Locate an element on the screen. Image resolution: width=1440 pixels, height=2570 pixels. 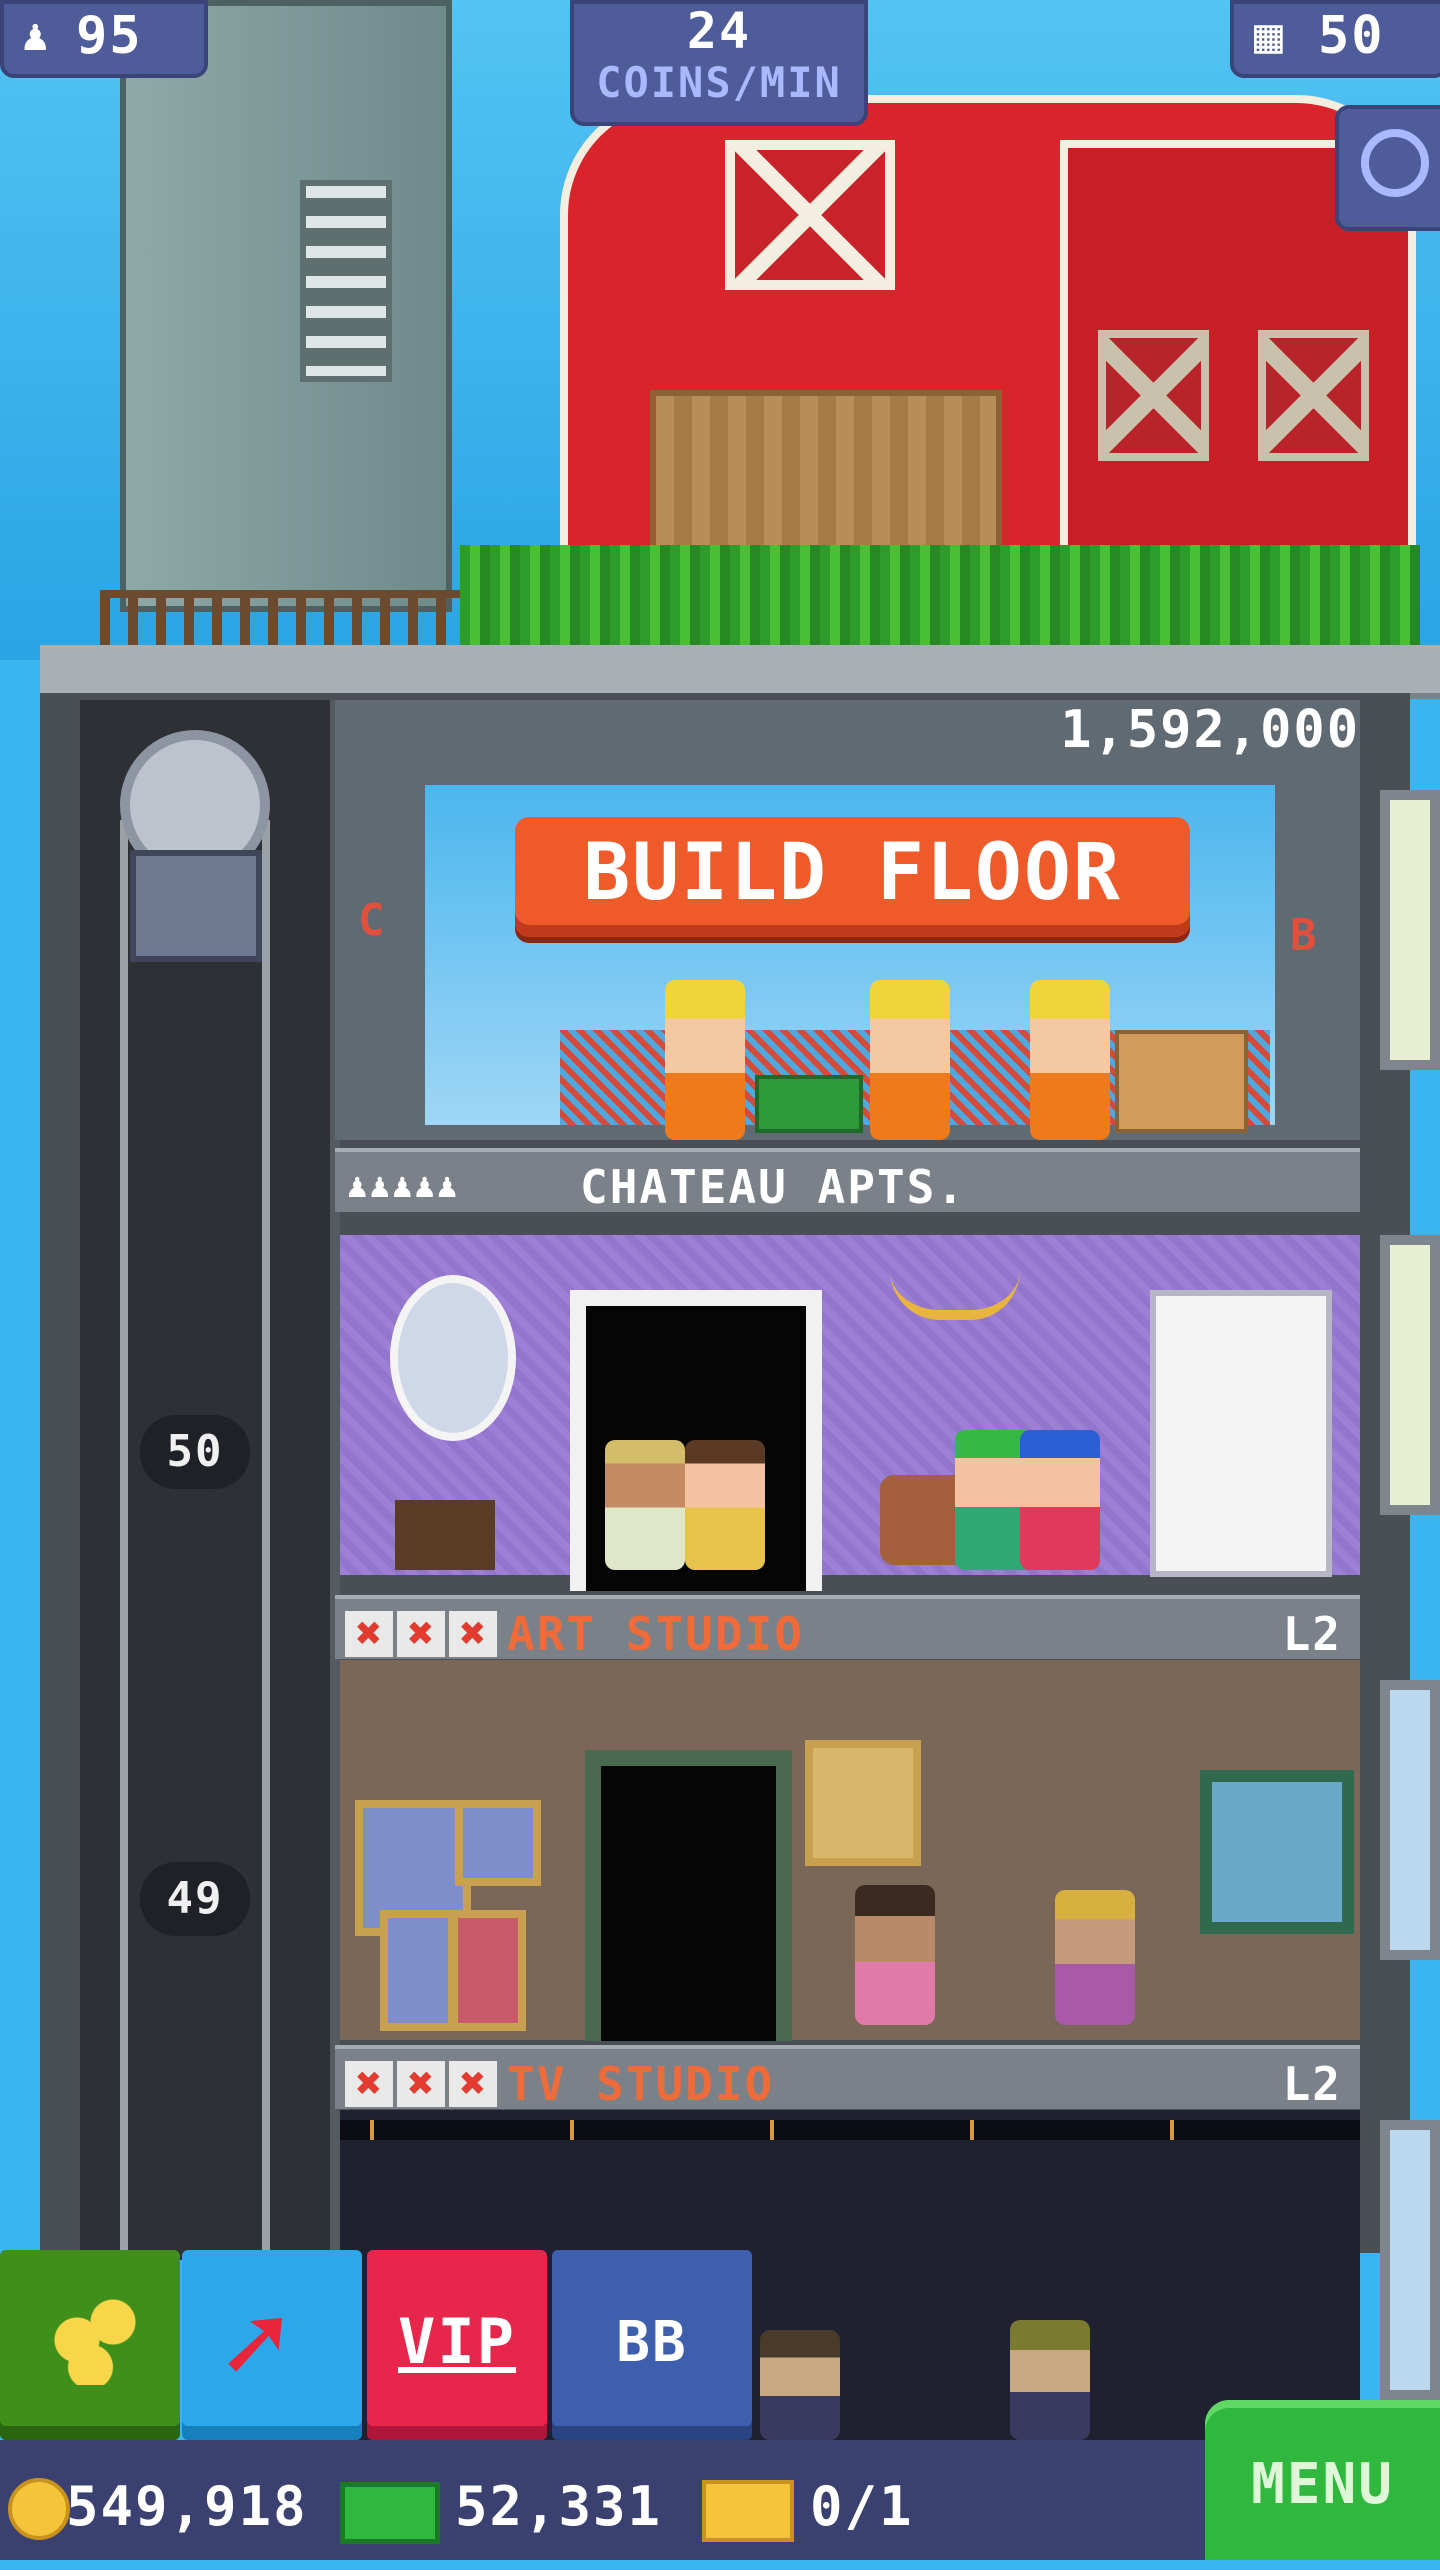
stars-tv-studio: ✖ ✖ ✖ is located at coordinates (423, 2082).